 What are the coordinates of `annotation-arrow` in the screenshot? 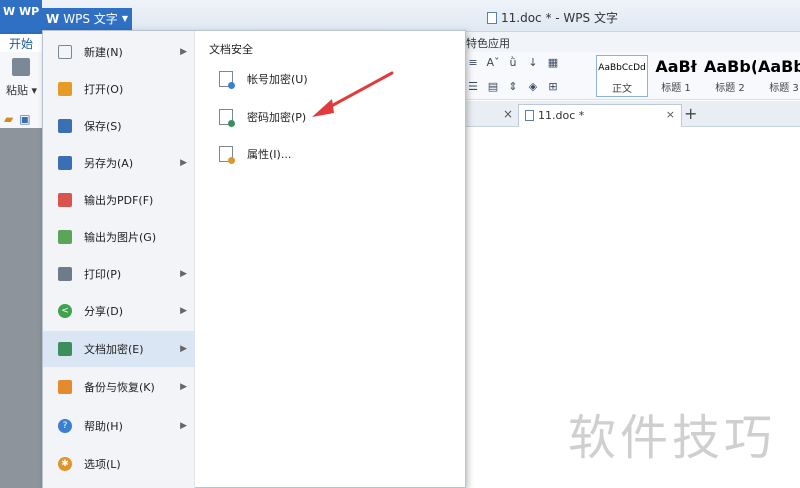 It's located at (353, 94).